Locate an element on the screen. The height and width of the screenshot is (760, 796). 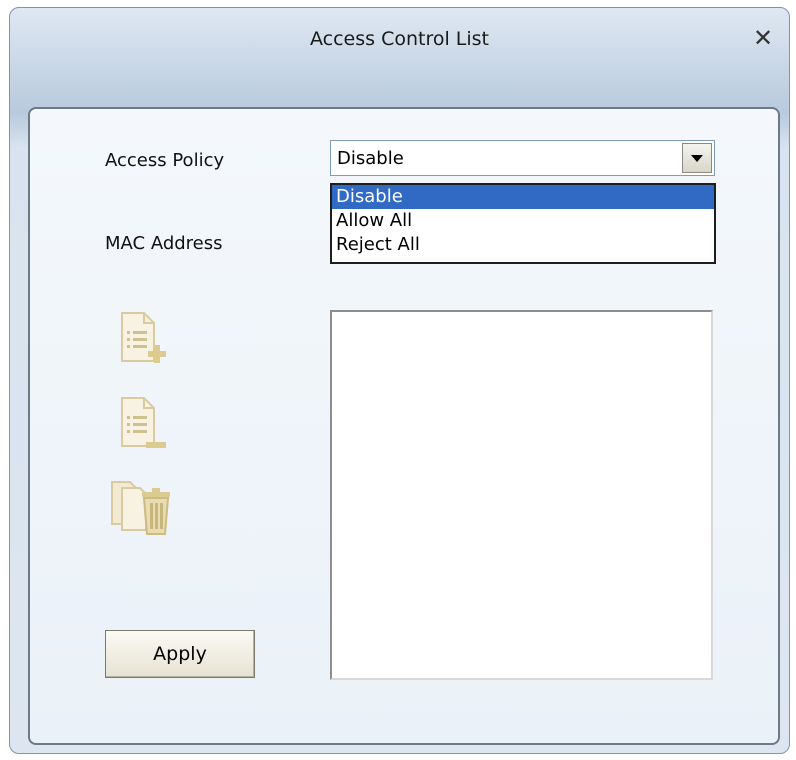
access-policy-label: Access Policy is located at coordinates (165, 160).